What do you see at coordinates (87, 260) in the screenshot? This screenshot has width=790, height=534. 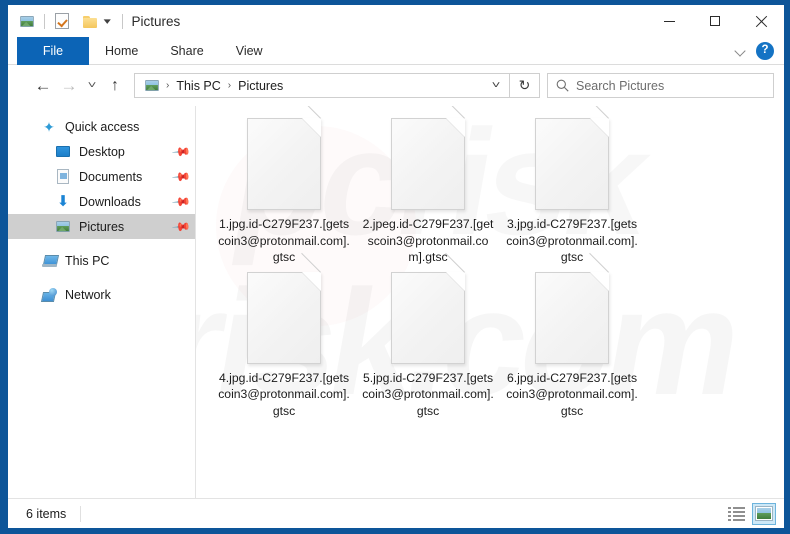 I see `sidebar-item-label: This PC` at bounding box center [87, 260].